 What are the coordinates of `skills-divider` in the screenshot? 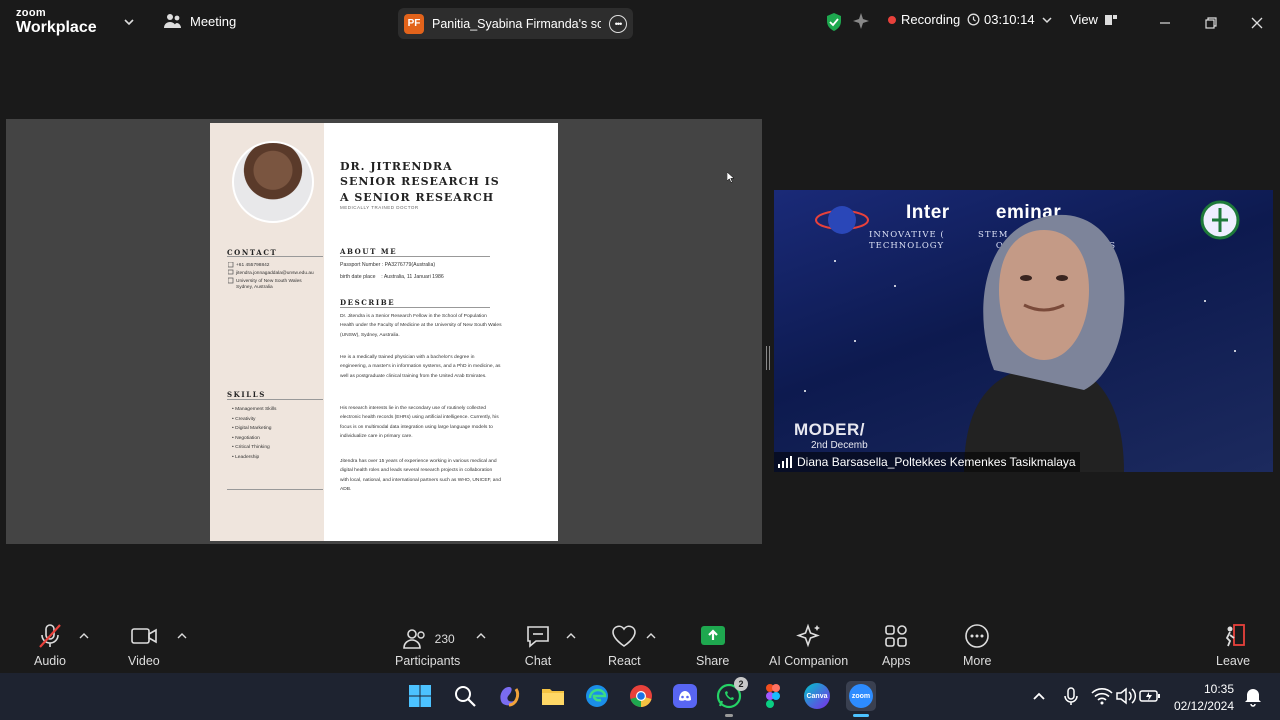 It's located at (275, 399).